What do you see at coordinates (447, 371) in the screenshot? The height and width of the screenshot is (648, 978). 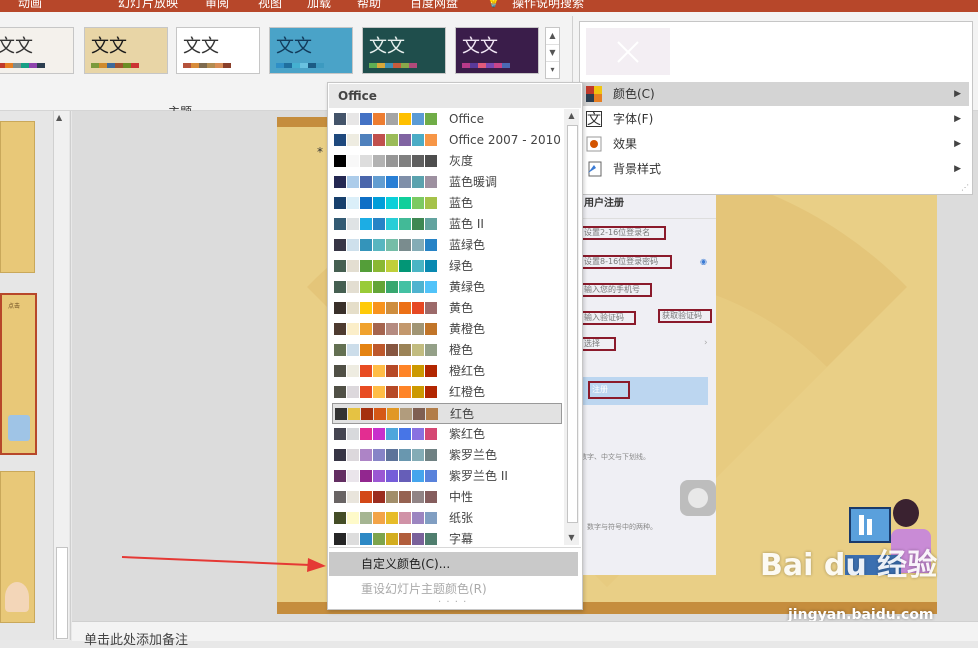 I see `color-scheme-item: 橙红色` at bounding box center [447, 371].